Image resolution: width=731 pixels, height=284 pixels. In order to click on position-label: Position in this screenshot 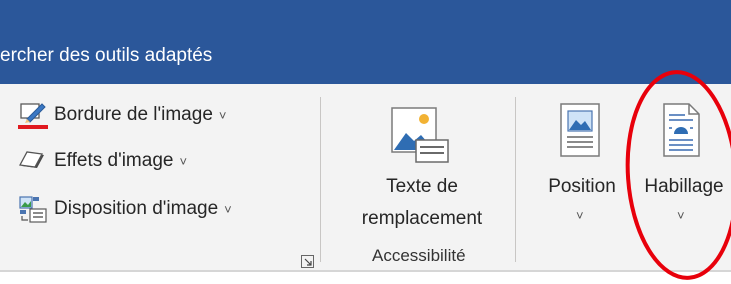, I will do `click(582, 186)`.